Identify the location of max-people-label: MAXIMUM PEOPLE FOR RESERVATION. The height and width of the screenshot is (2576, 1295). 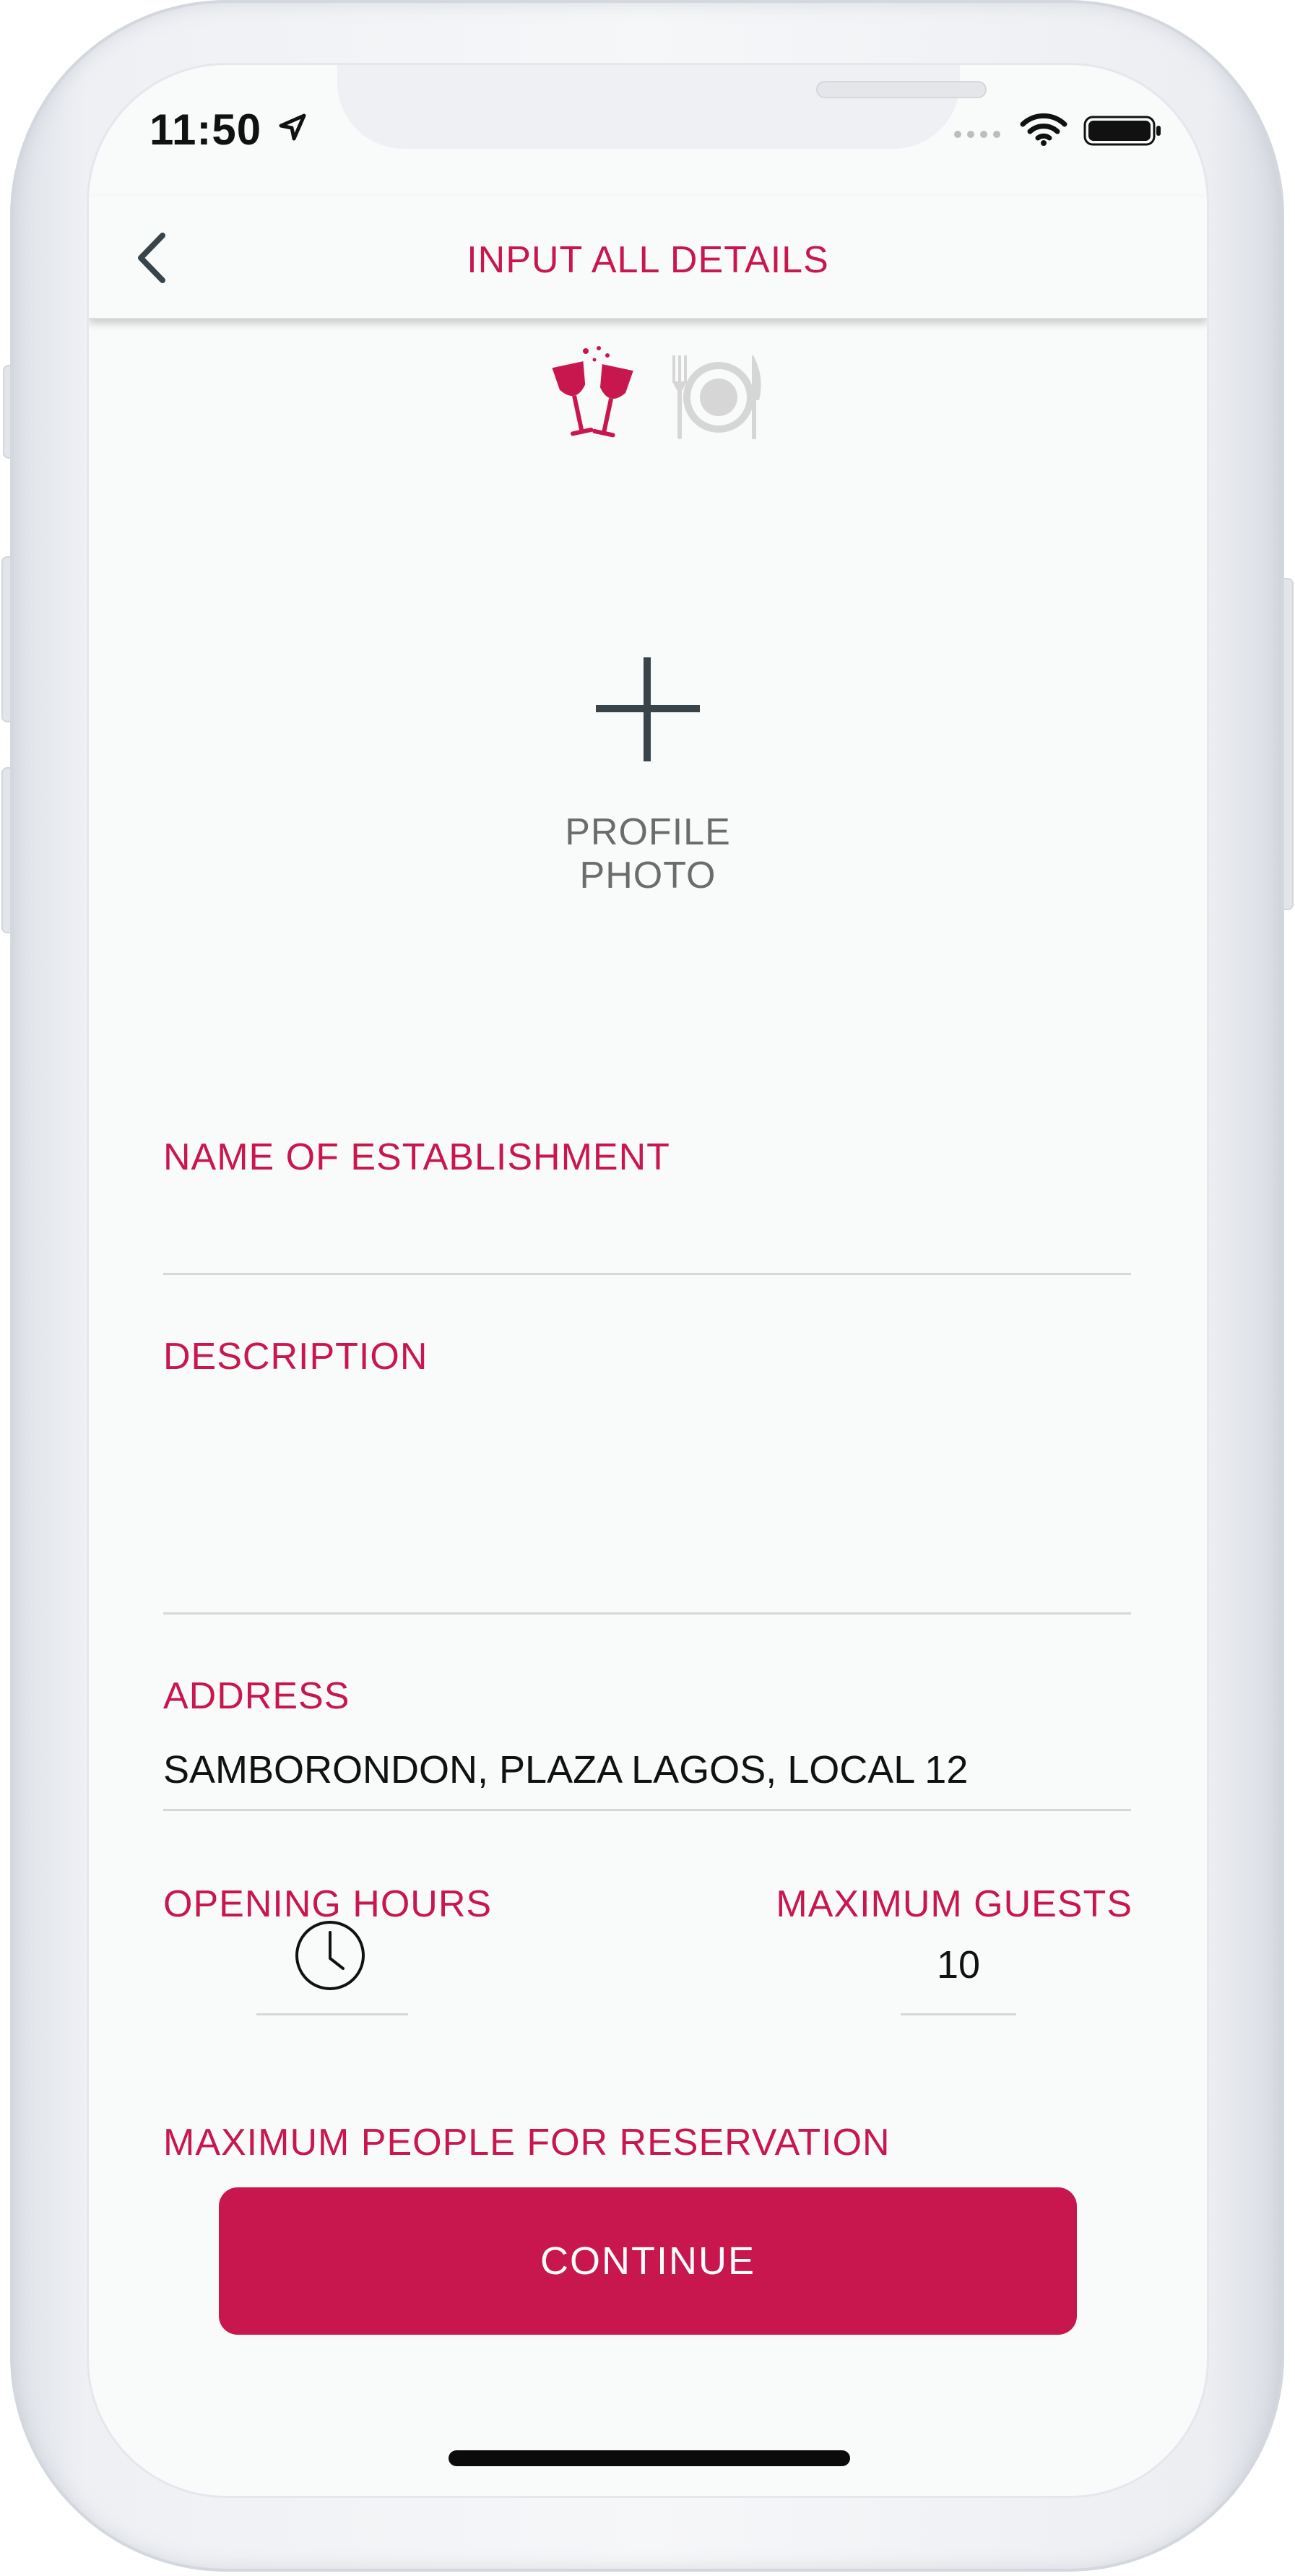
(527, 2143).